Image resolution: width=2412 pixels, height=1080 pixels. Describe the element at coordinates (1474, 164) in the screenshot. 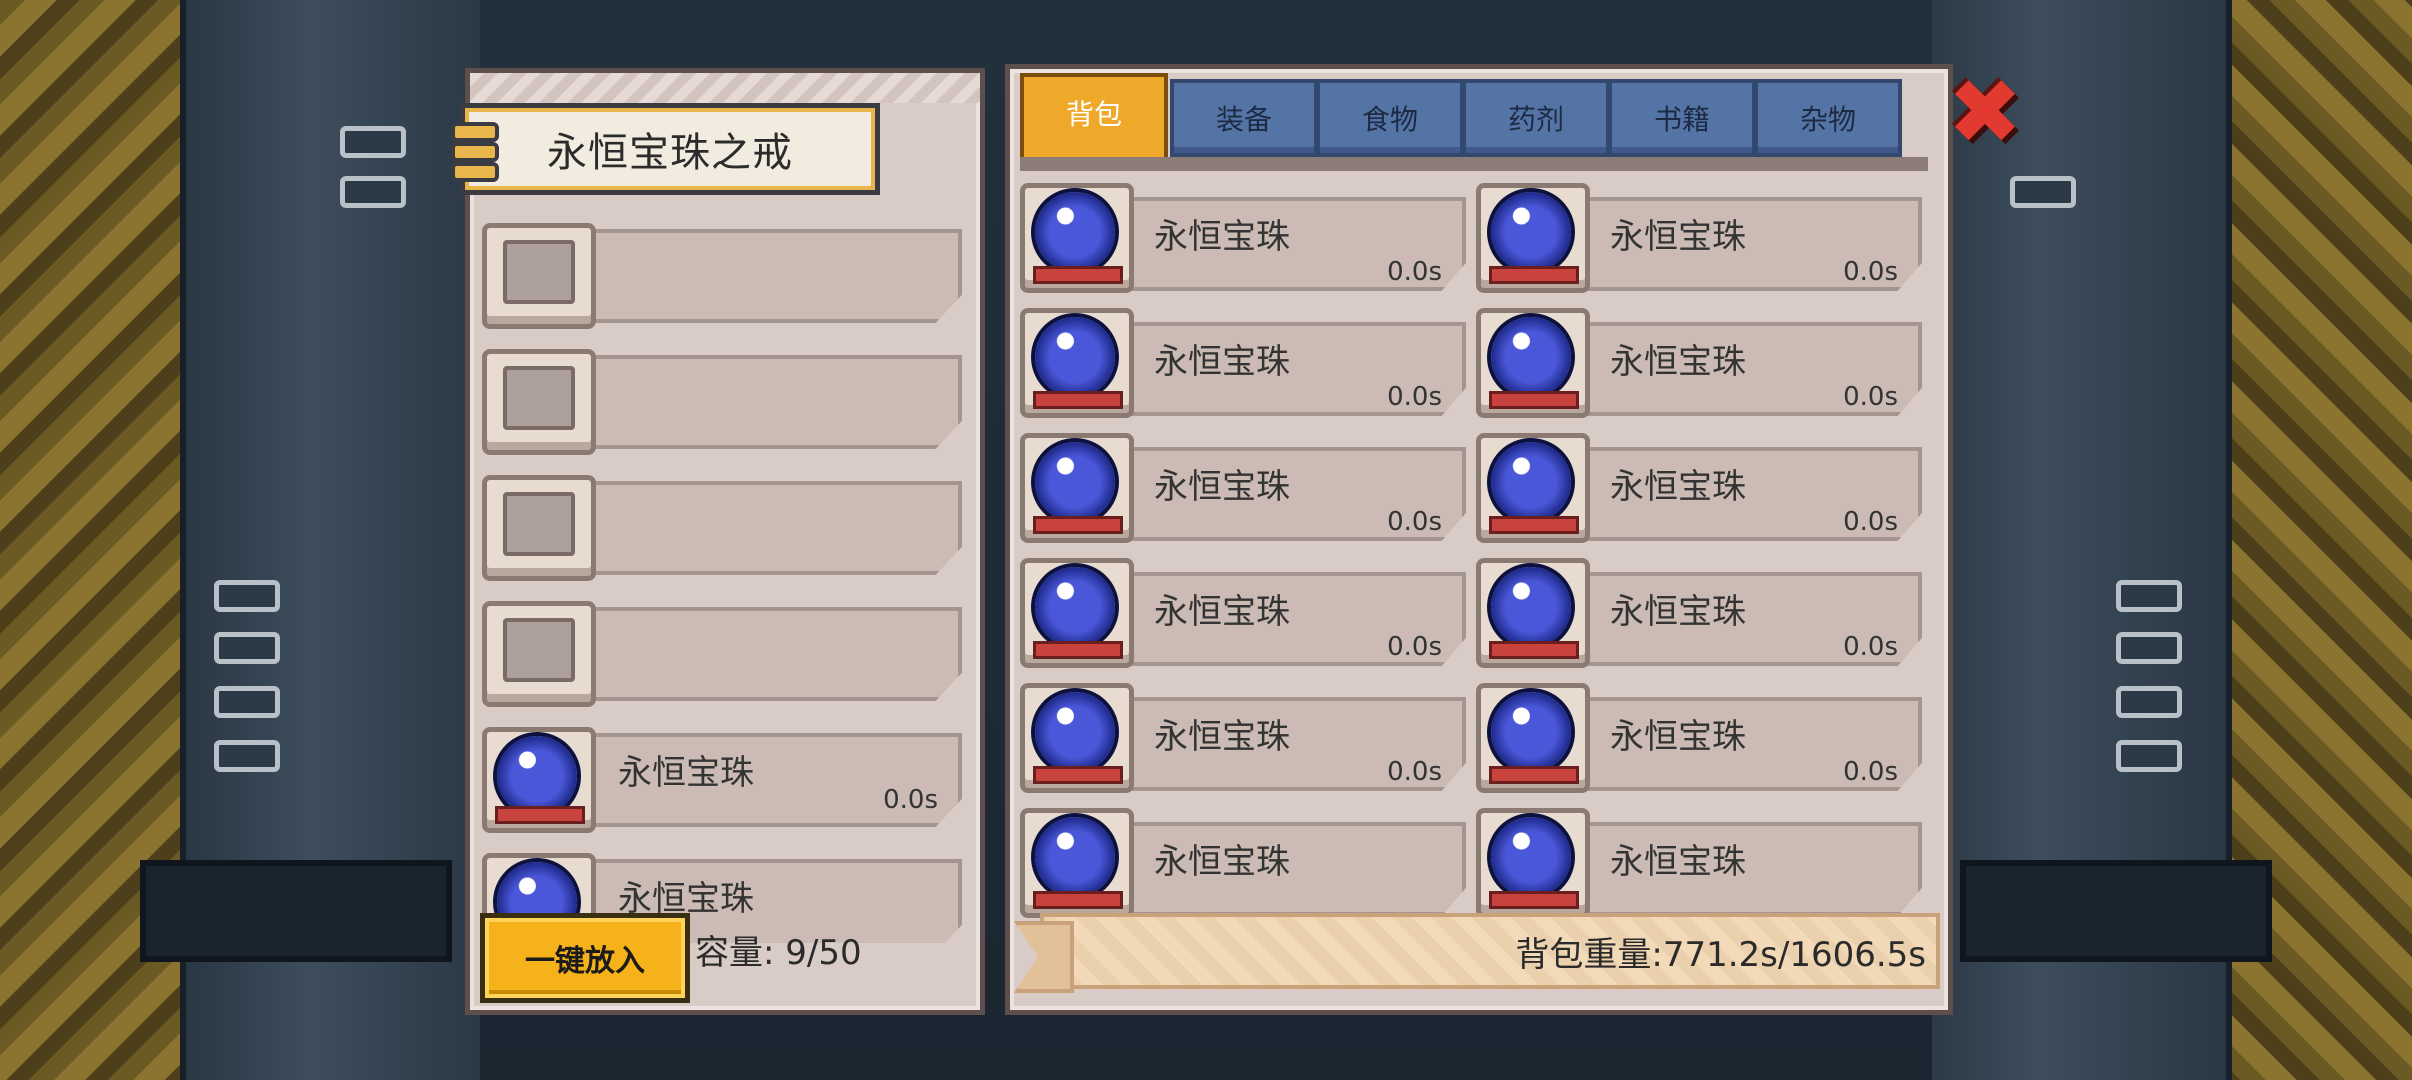

I see `tabs-shelf` at that location.